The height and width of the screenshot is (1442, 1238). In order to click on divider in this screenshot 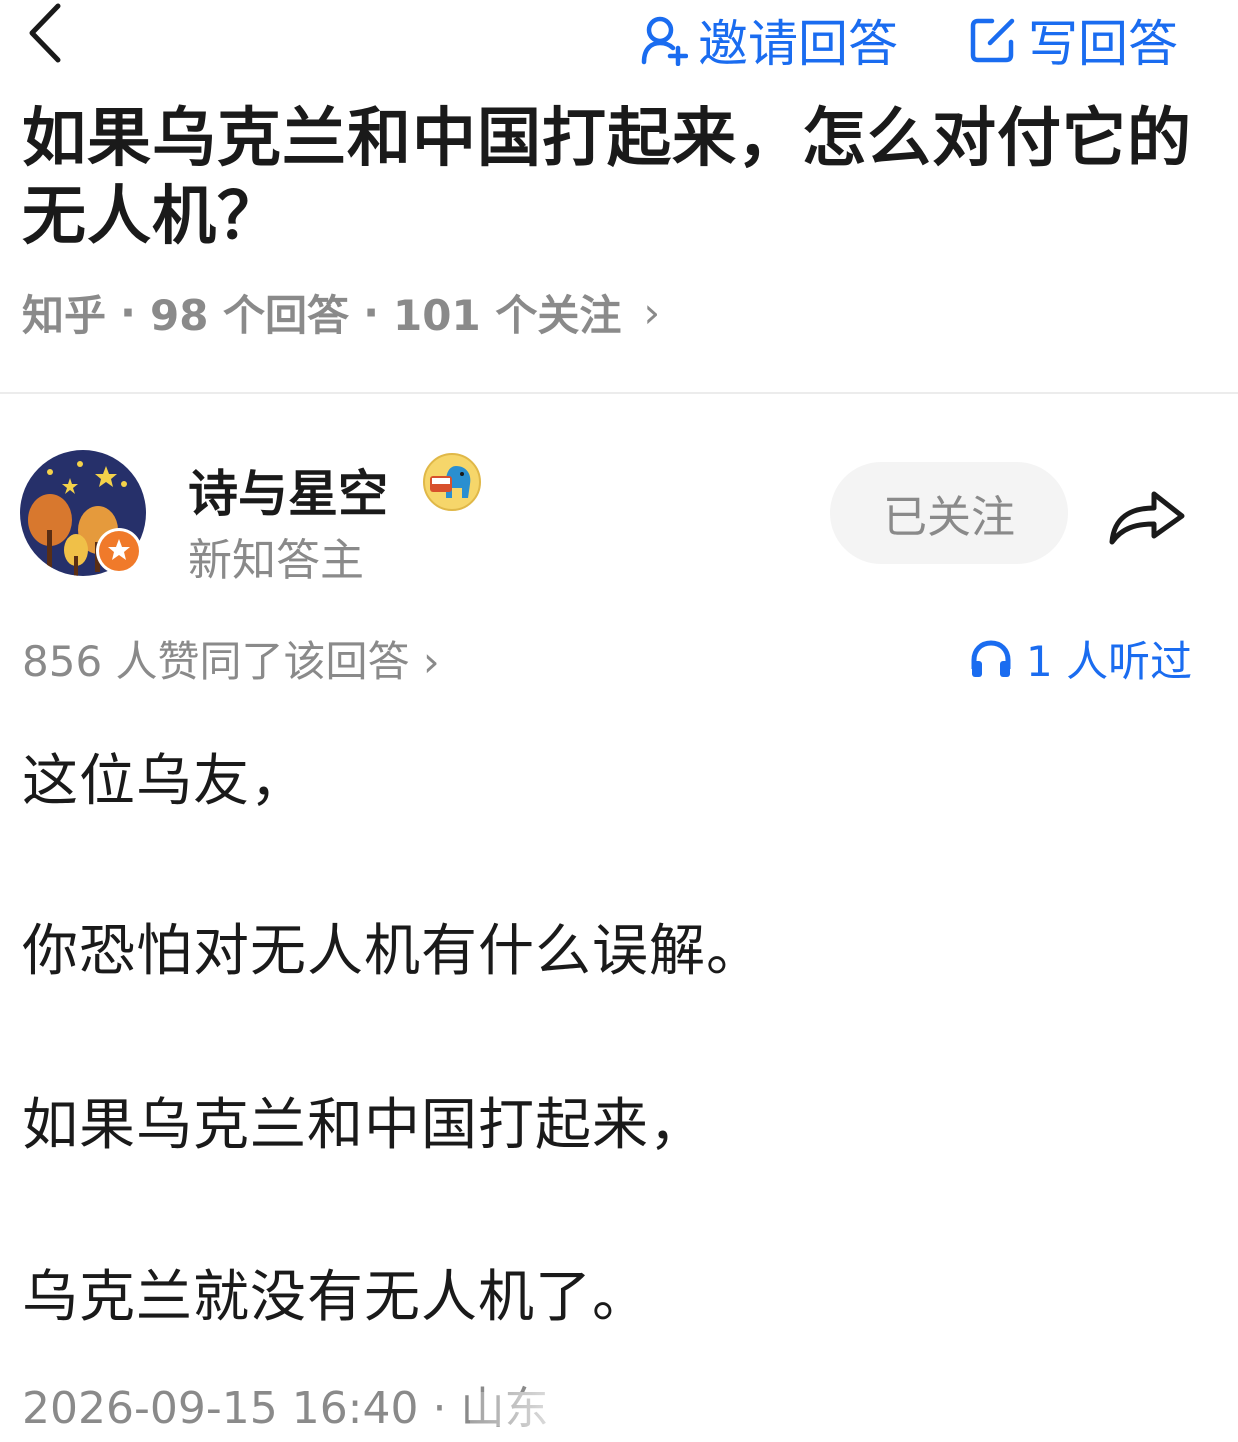, I will do `click(619, 393)`.